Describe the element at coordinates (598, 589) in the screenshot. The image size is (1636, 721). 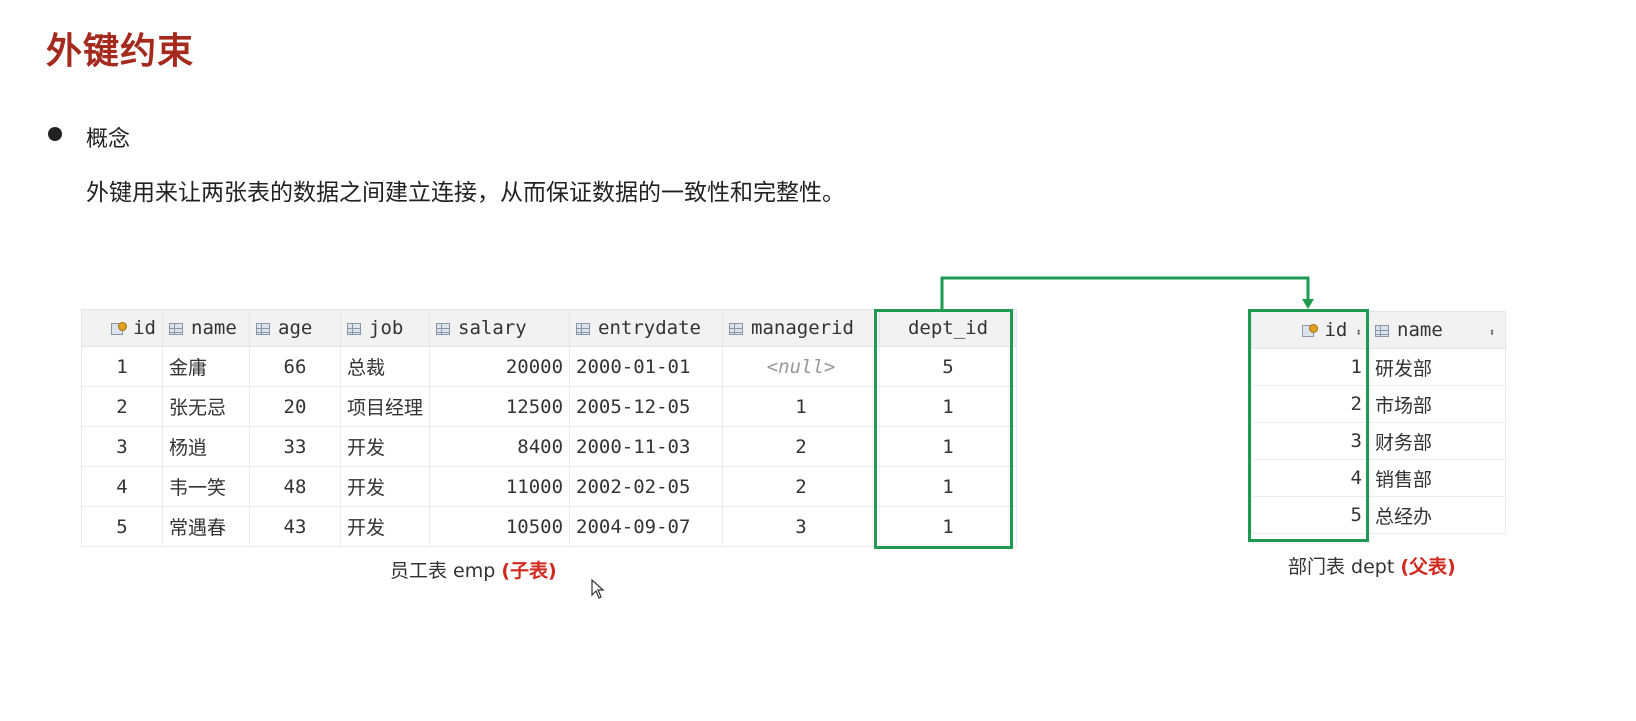
I see `mouse-cursor-icon` at that location.